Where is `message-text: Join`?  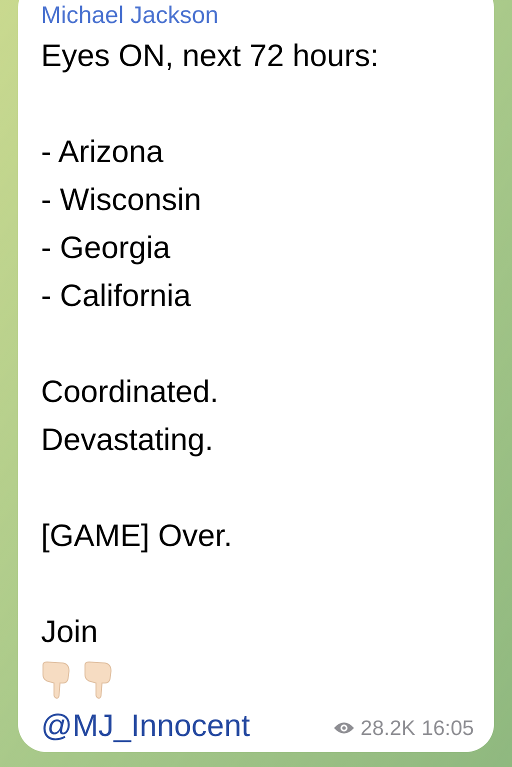
message-text: Join is located at coordinates (69, 632).